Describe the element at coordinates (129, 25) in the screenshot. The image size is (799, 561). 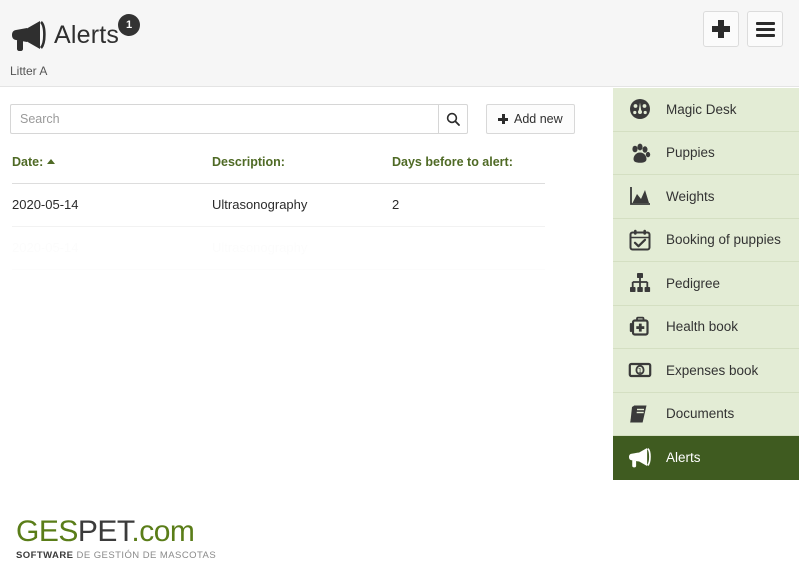
I see `alerts-count-badge: 1` at that location.